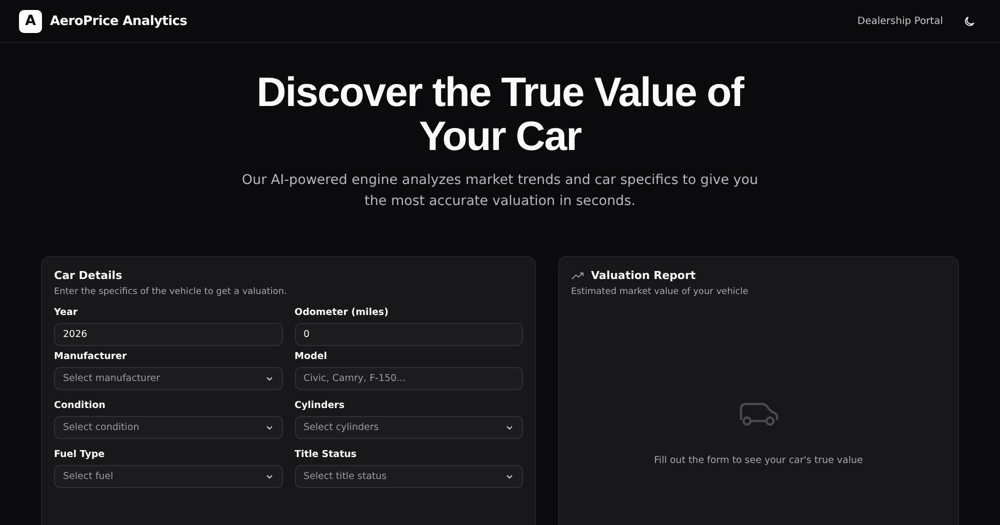 This screenshot has height=525, width=1000. What do you see at coordinates (80, 405) in the screenshot?
I see `field-label: Condition` at bounding box center [80, 405].